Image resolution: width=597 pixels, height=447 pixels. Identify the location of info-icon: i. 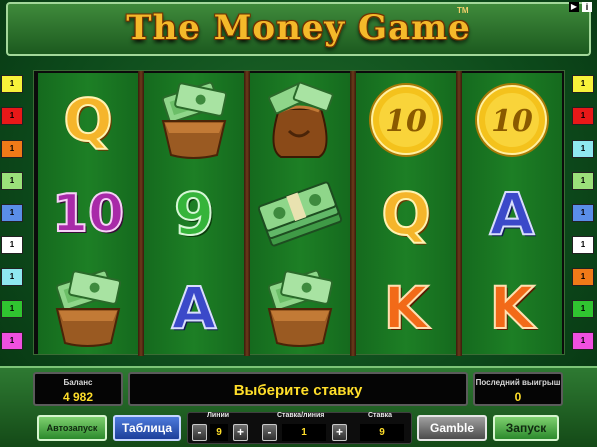
(587, 7).